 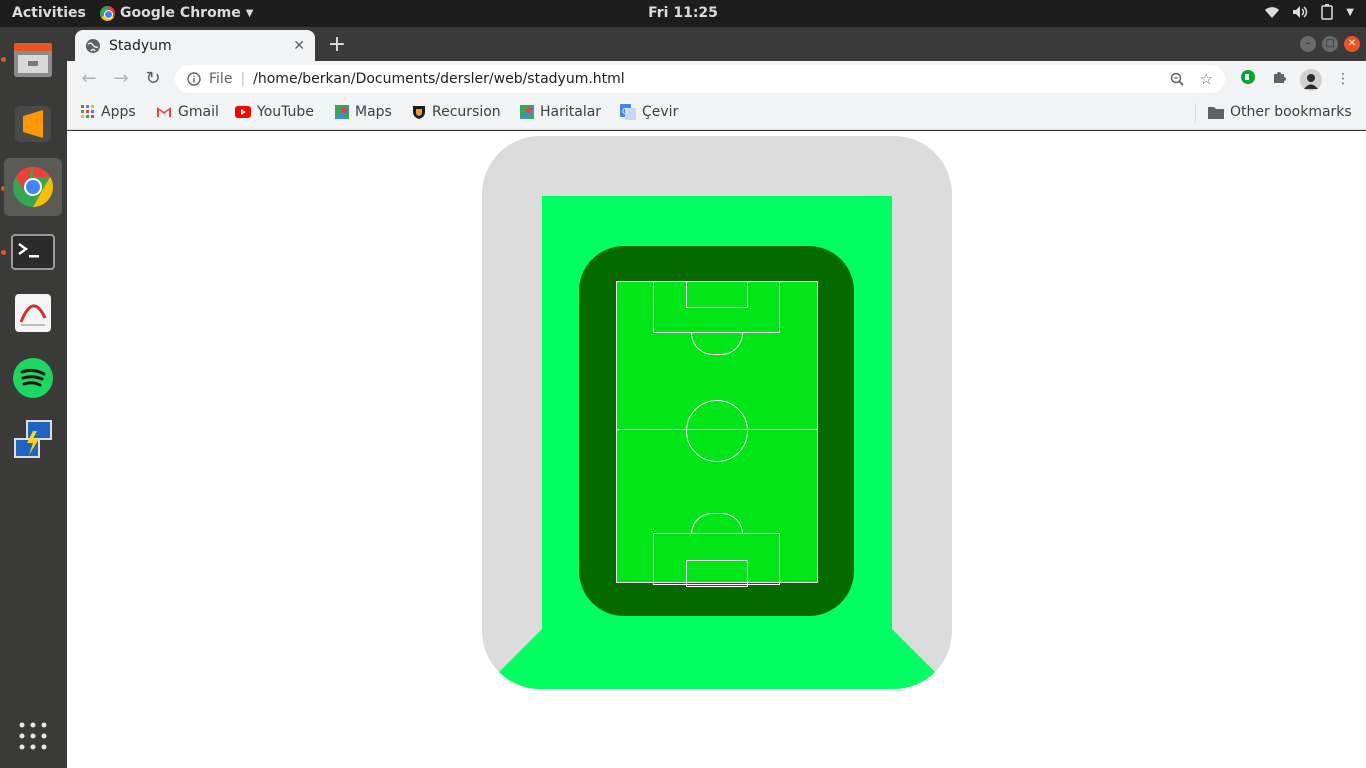 What do you see at coordinates (121, 79) in the screenshot?
I see `forward-button: →` at bounding box center [121, 79].